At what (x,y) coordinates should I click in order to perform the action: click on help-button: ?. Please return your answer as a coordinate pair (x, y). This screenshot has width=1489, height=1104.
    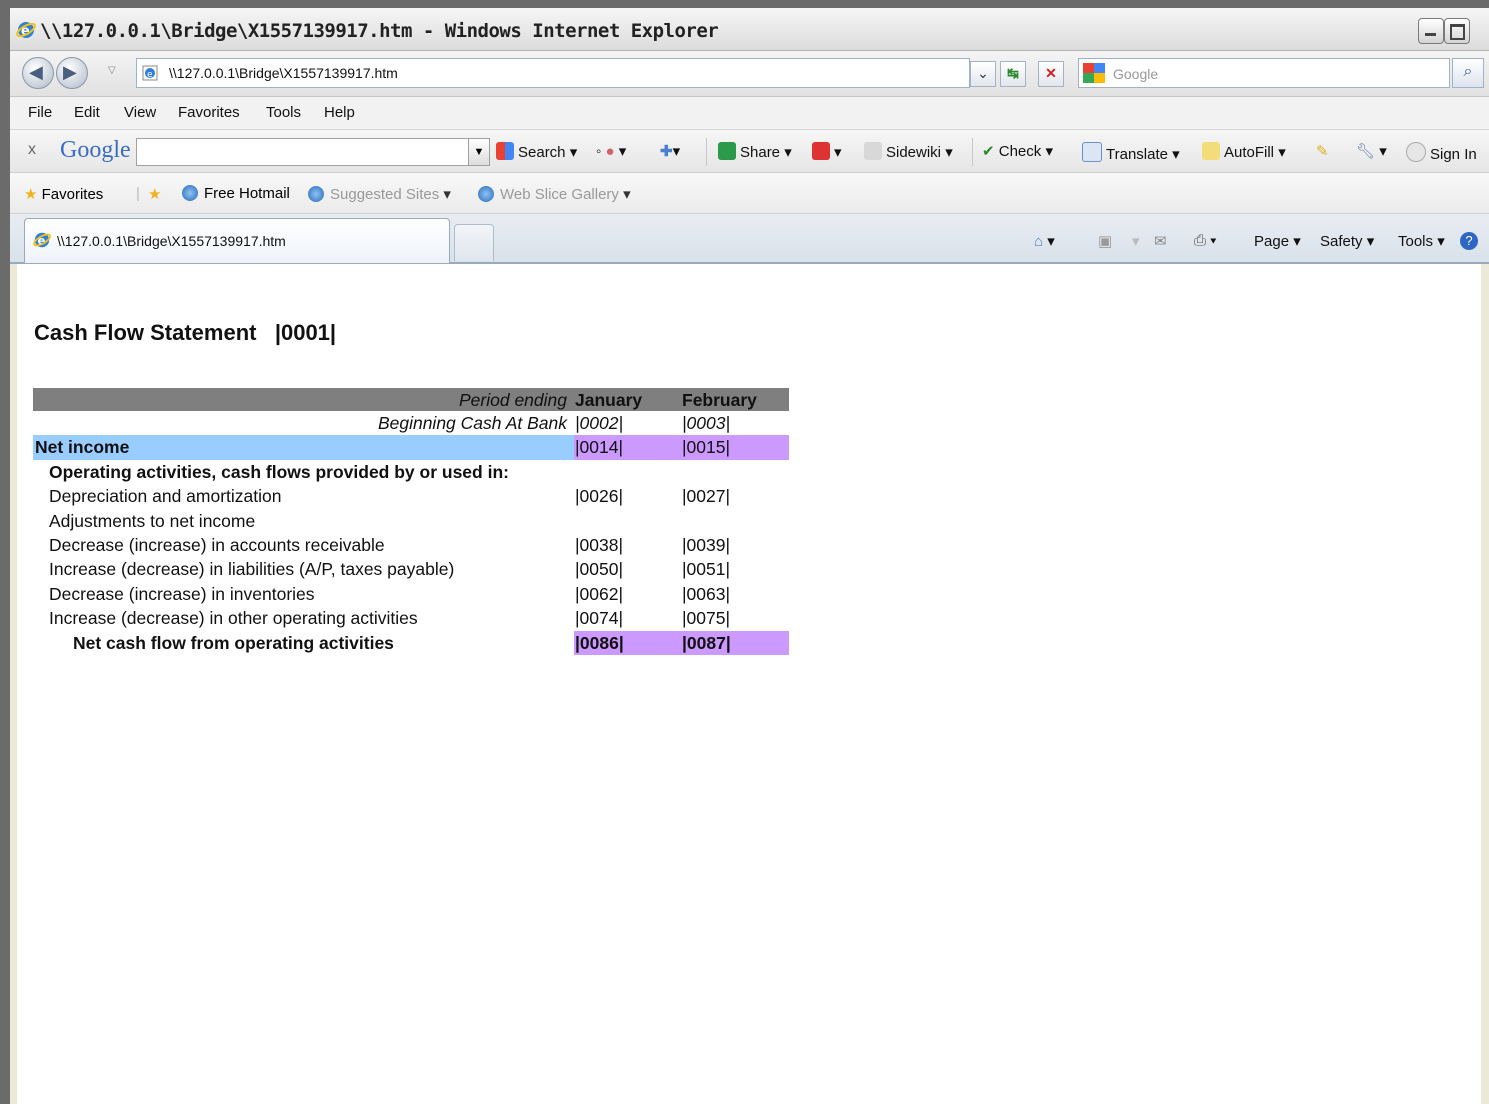
    Looking at the image, I should click on (1469, 241).